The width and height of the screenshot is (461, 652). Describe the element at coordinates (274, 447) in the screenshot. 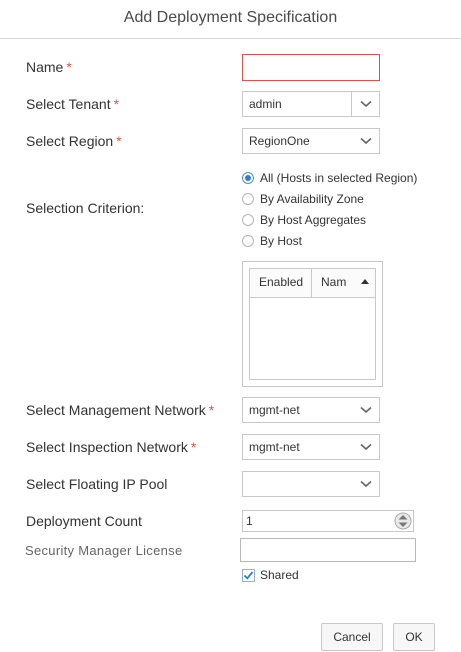

I see `inspection-network-value: mgmt-net` at that location.